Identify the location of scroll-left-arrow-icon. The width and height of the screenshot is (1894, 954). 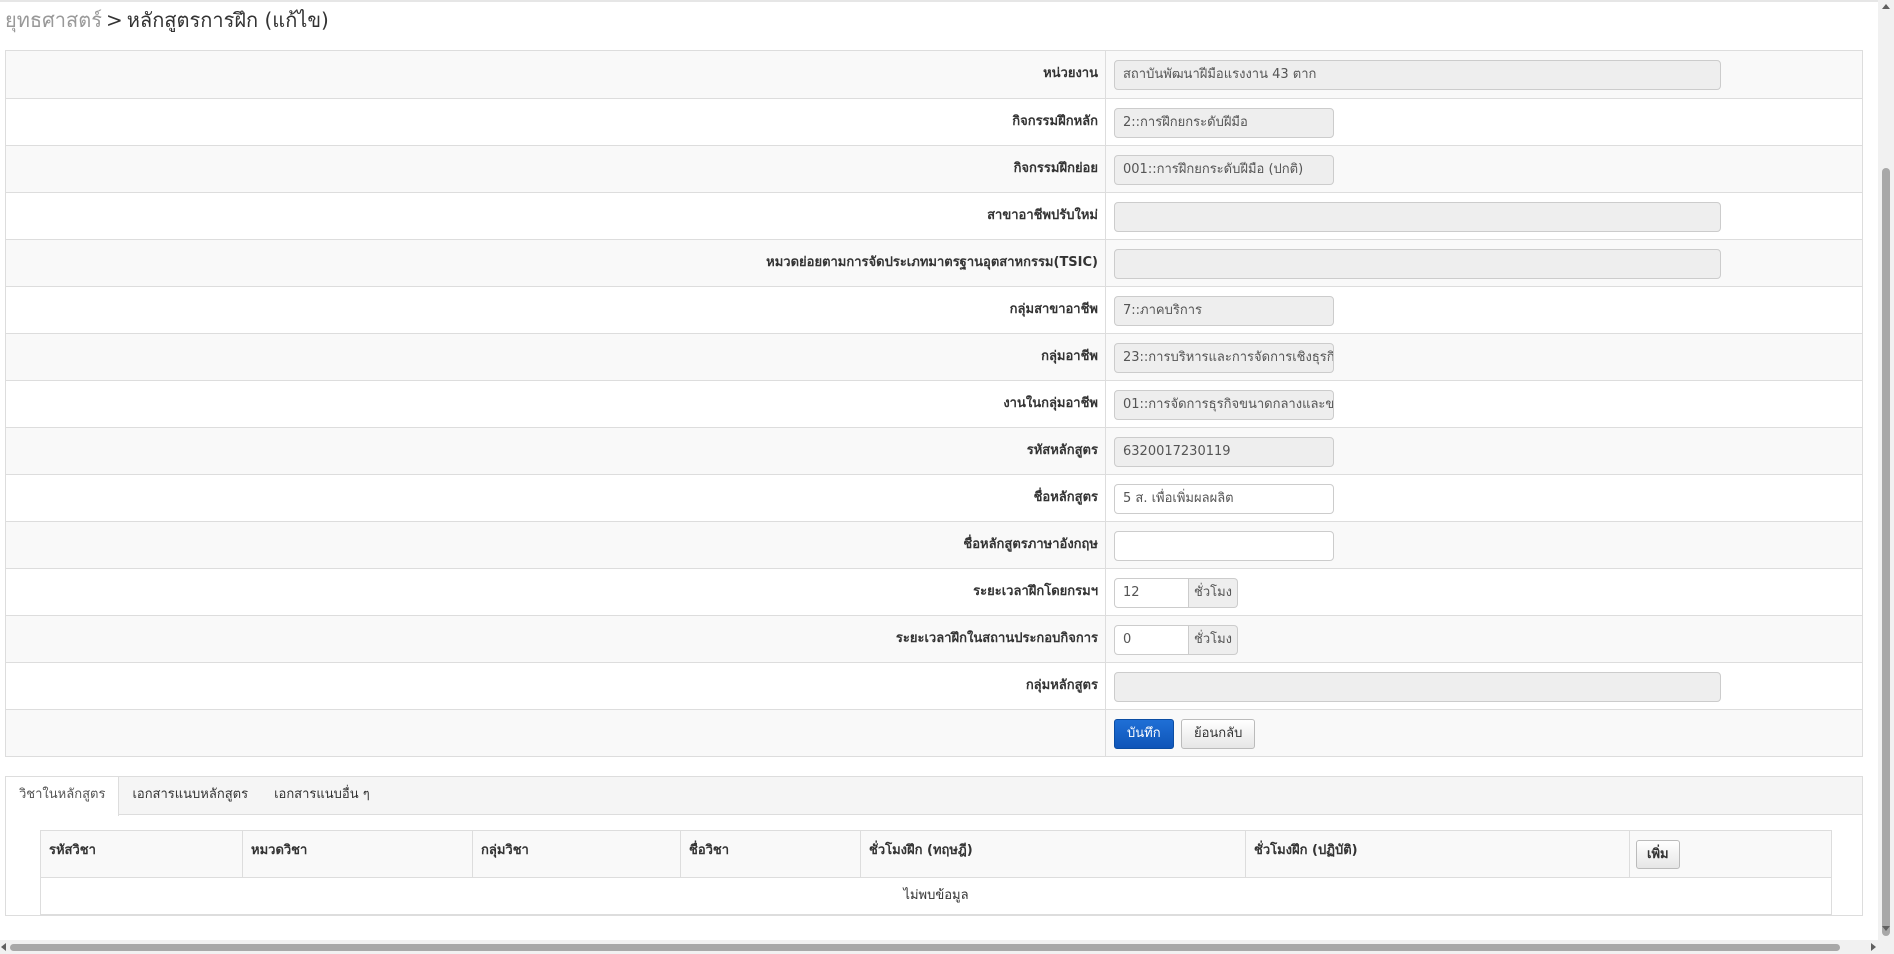
(3, 947).